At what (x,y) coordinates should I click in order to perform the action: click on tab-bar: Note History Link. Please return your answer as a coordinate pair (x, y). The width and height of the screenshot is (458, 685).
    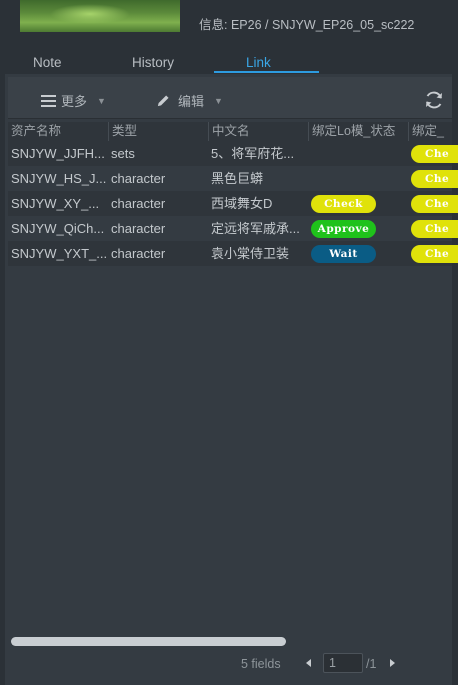
    Looking at the image, I should click on (229, 63).